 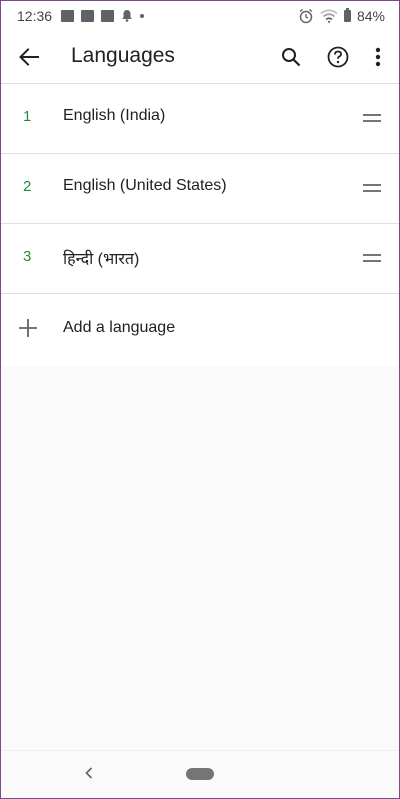 I want to click on page-title: Languages, so click(x=123, y=55).